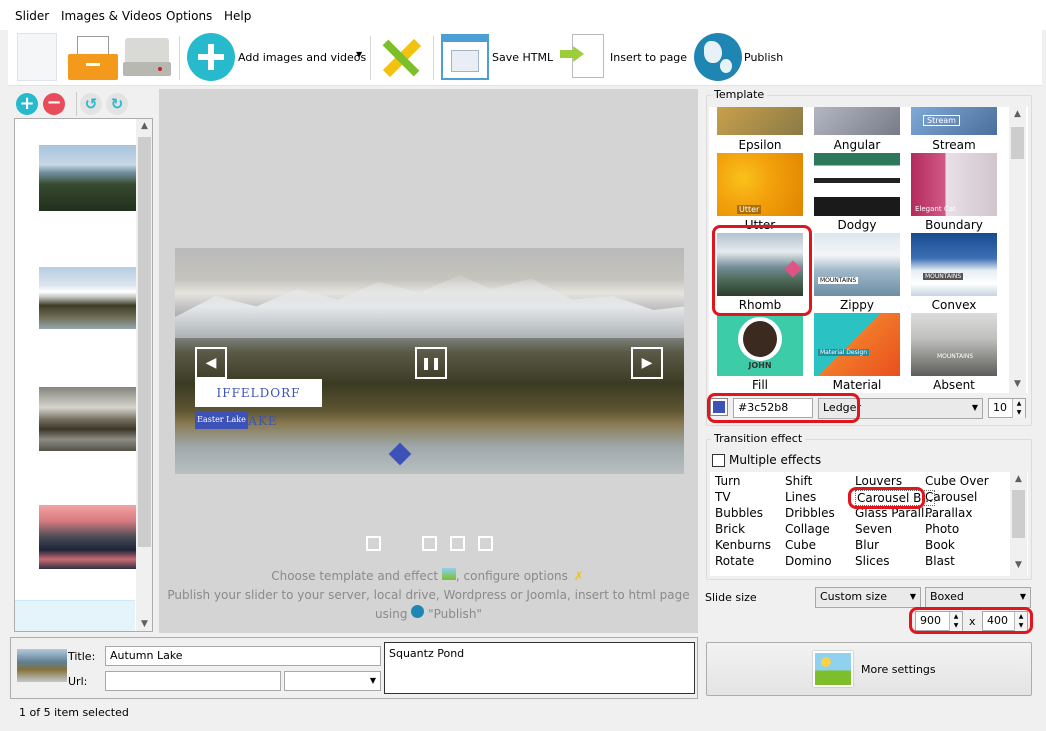  What do you see at coordinates (833, 669) in the screenshot?
I see `more-settings-icon` at bounding box center [833, 669].